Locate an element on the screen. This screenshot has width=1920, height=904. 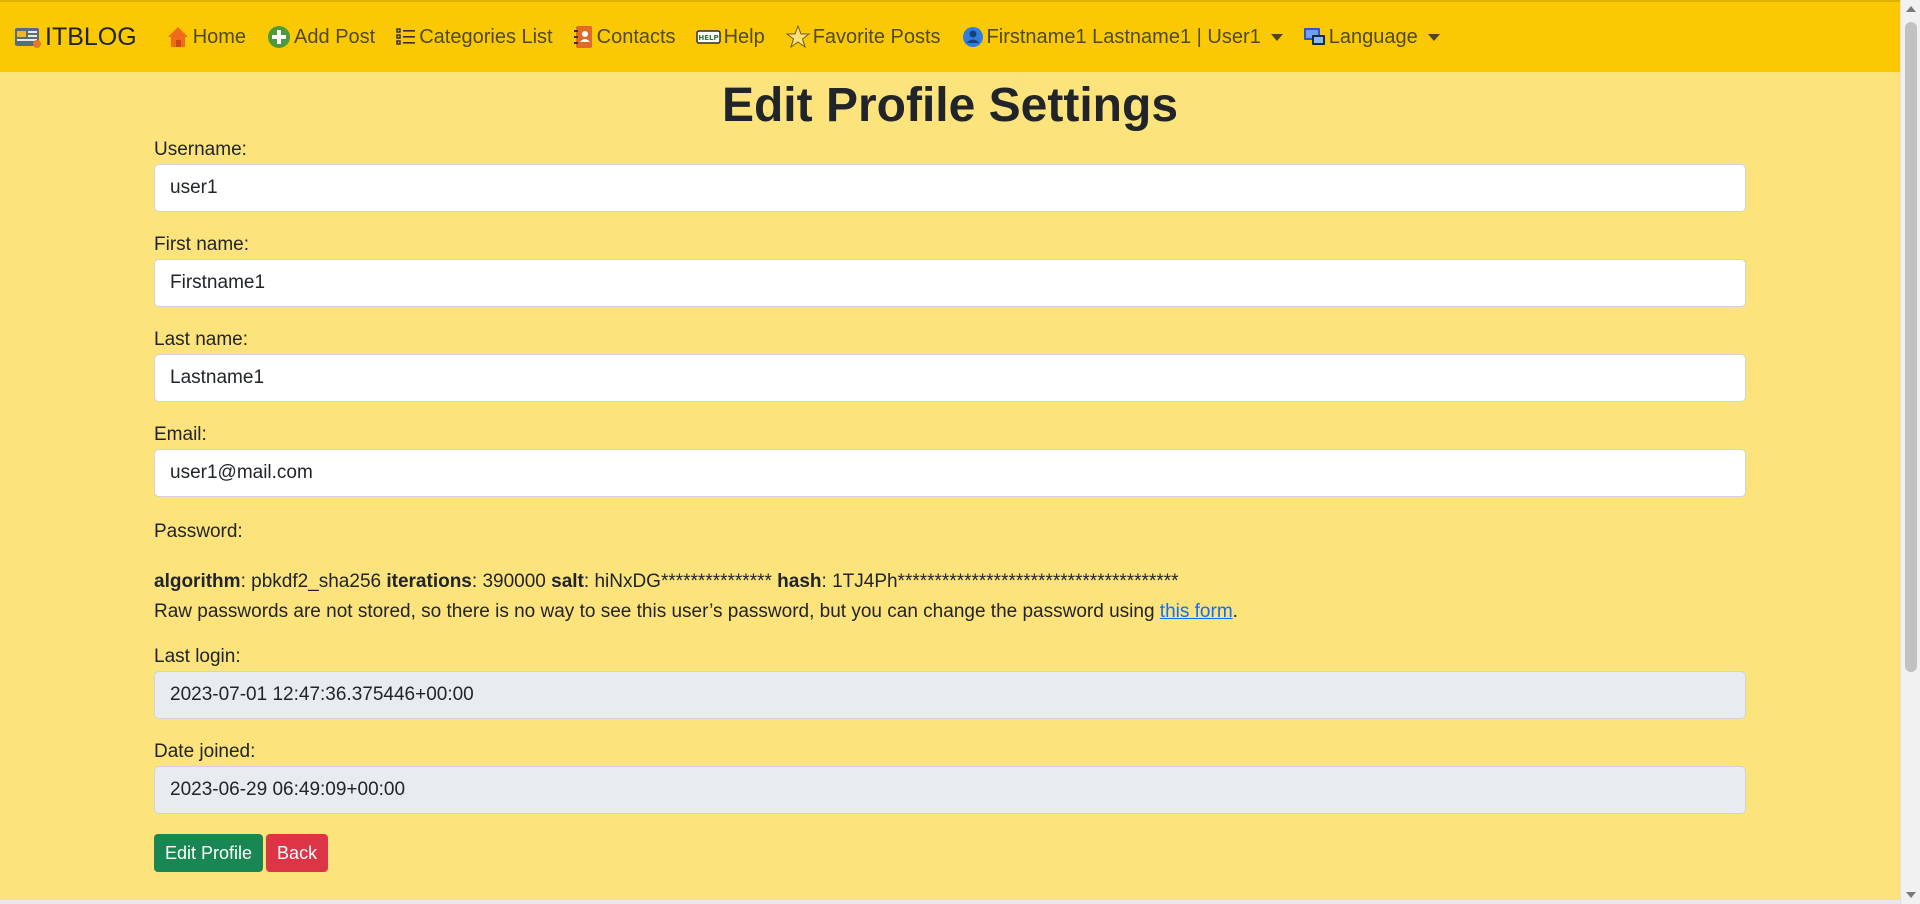
scroll-down-icon is located at coordinates (1911, 895).